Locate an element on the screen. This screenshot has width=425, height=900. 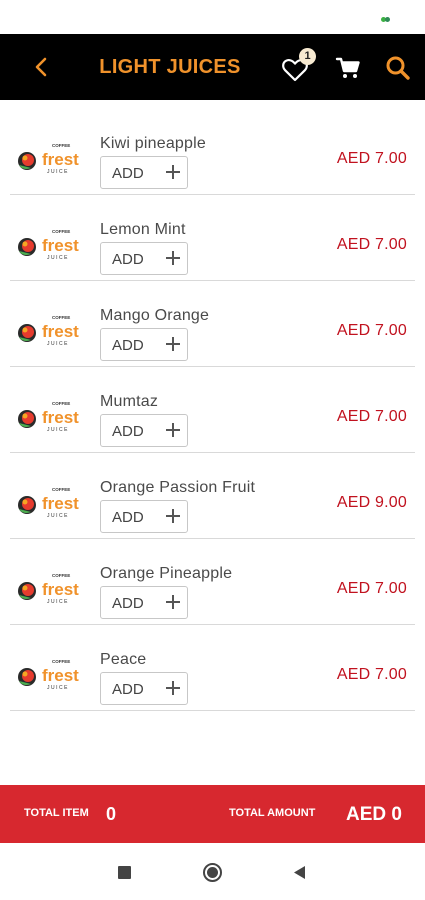
product-price: AED 9.00 is located at coordinates (371, 502).